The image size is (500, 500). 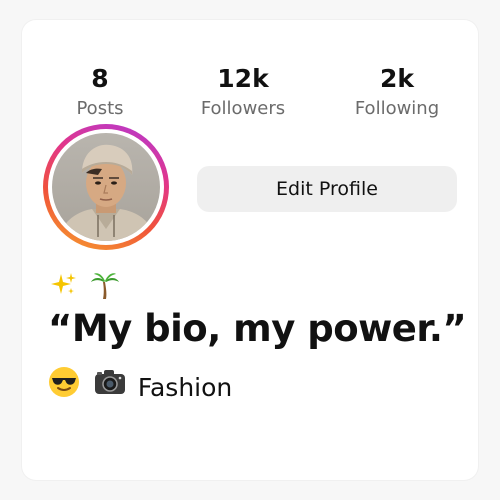 I want to click on bio-text: “My bio, my power.”, so click(x=257, y=328).